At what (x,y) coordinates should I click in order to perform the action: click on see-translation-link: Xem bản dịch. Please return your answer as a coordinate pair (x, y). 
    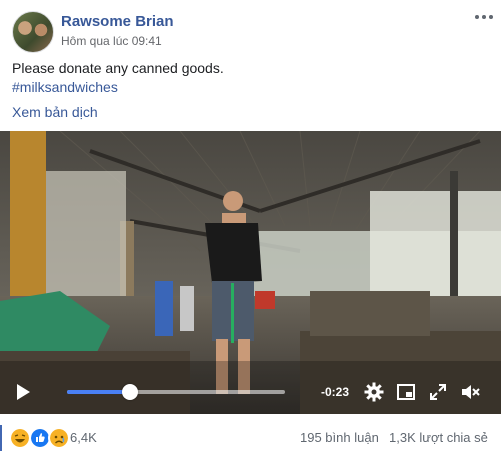
    Looking at the image, I should click on (55, 112).